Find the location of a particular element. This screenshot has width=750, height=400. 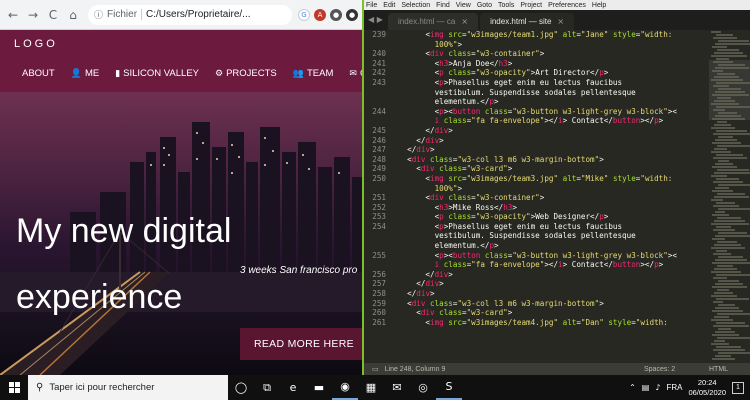

store-icon: ▦ is located at coordinates (371, 387).